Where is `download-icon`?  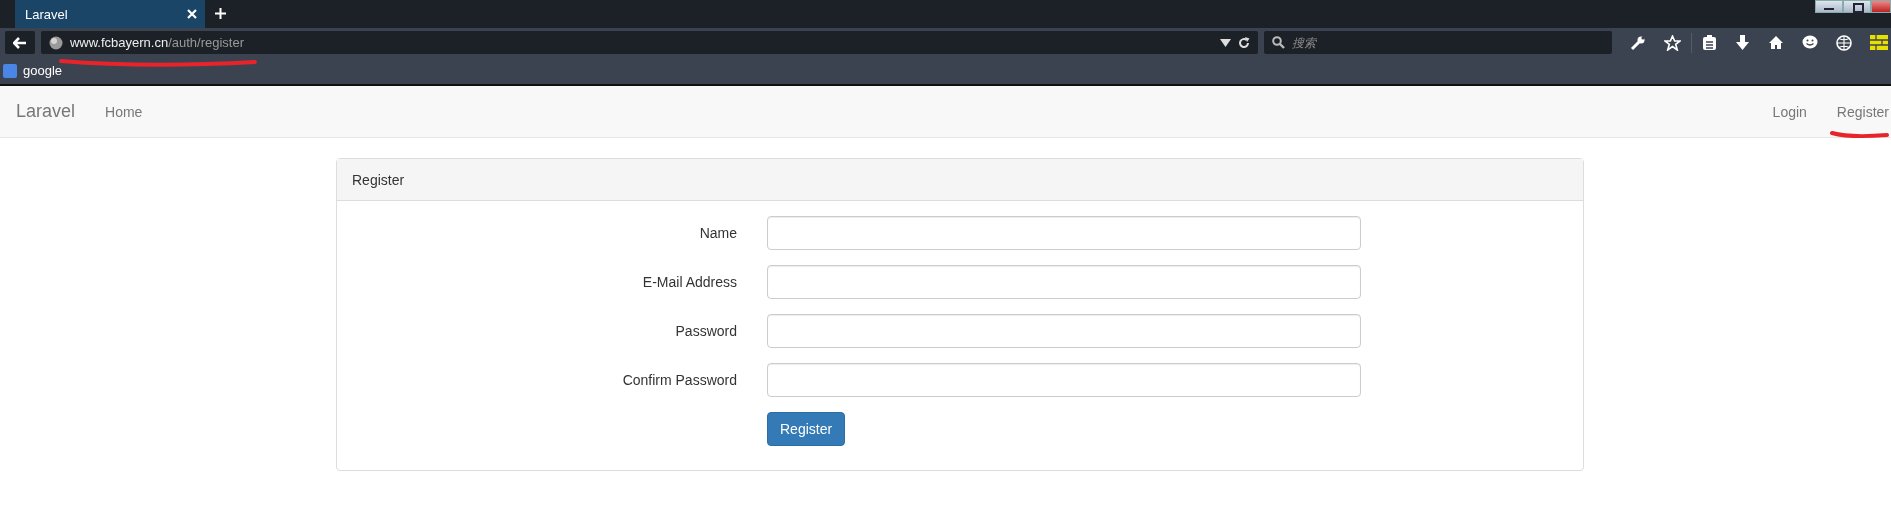
download-icon is located at coordinates (1742, 42).